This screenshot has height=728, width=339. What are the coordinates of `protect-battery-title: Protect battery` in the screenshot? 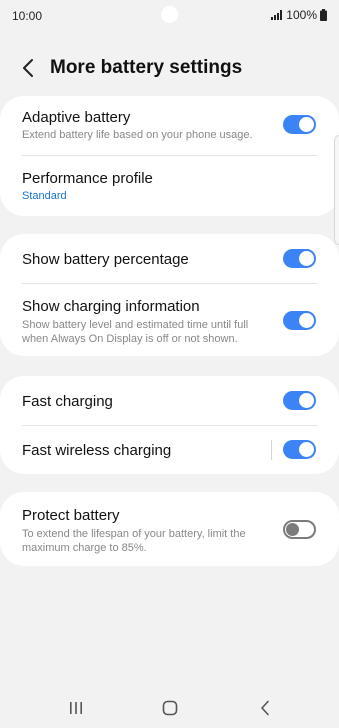 It's located at (71, 515).